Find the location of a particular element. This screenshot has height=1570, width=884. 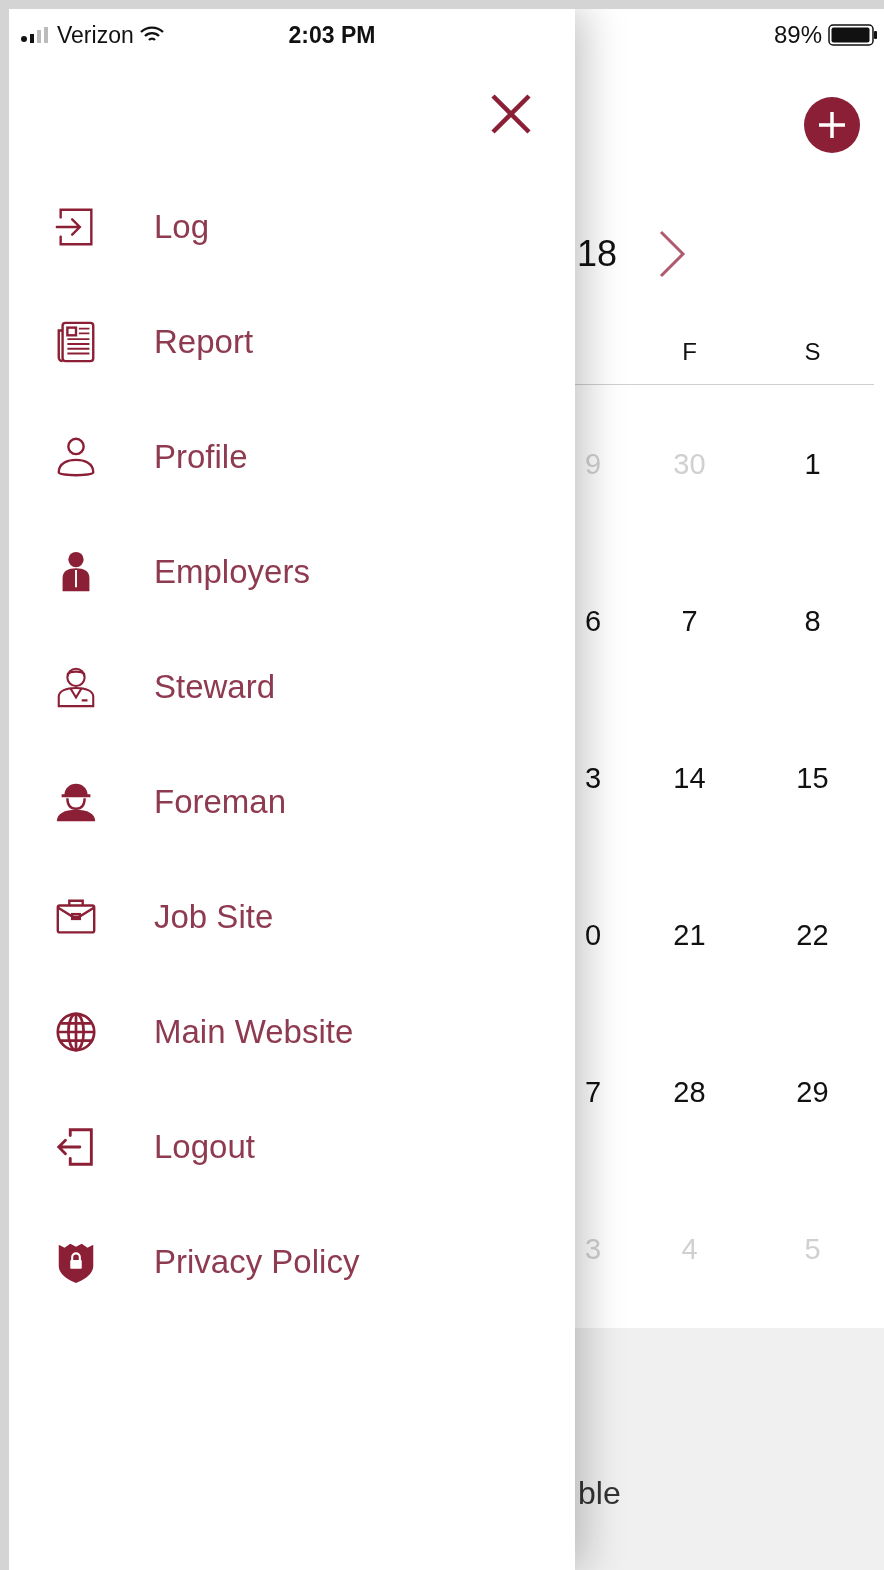

day-number: 28 is located at coordinates (689, 1092).